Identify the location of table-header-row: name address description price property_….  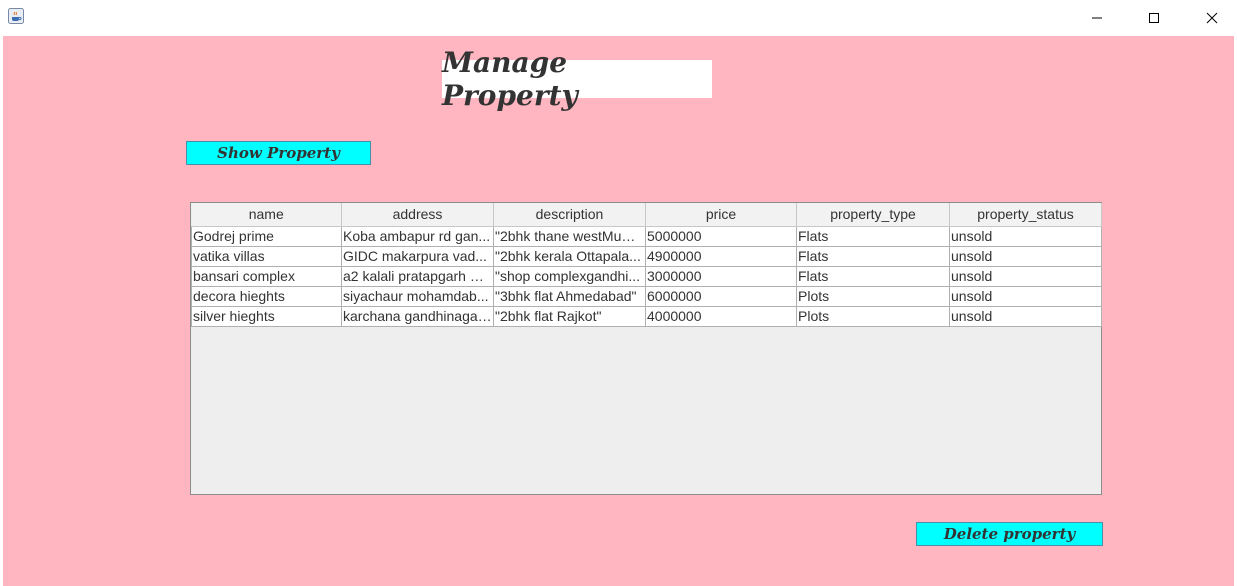
(646, 215).